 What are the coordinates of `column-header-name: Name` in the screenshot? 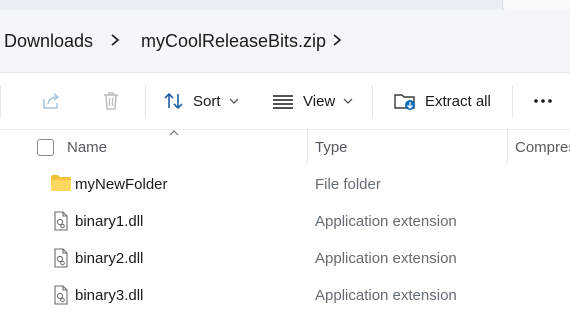 It's located at (87, 147).